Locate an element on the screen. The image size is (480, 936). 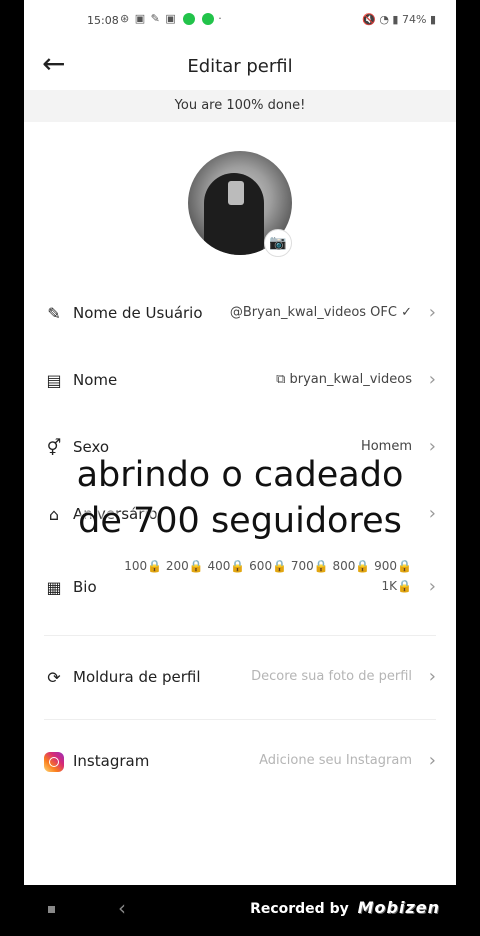
row-label: Instagram is located at coordinates (111, 761).